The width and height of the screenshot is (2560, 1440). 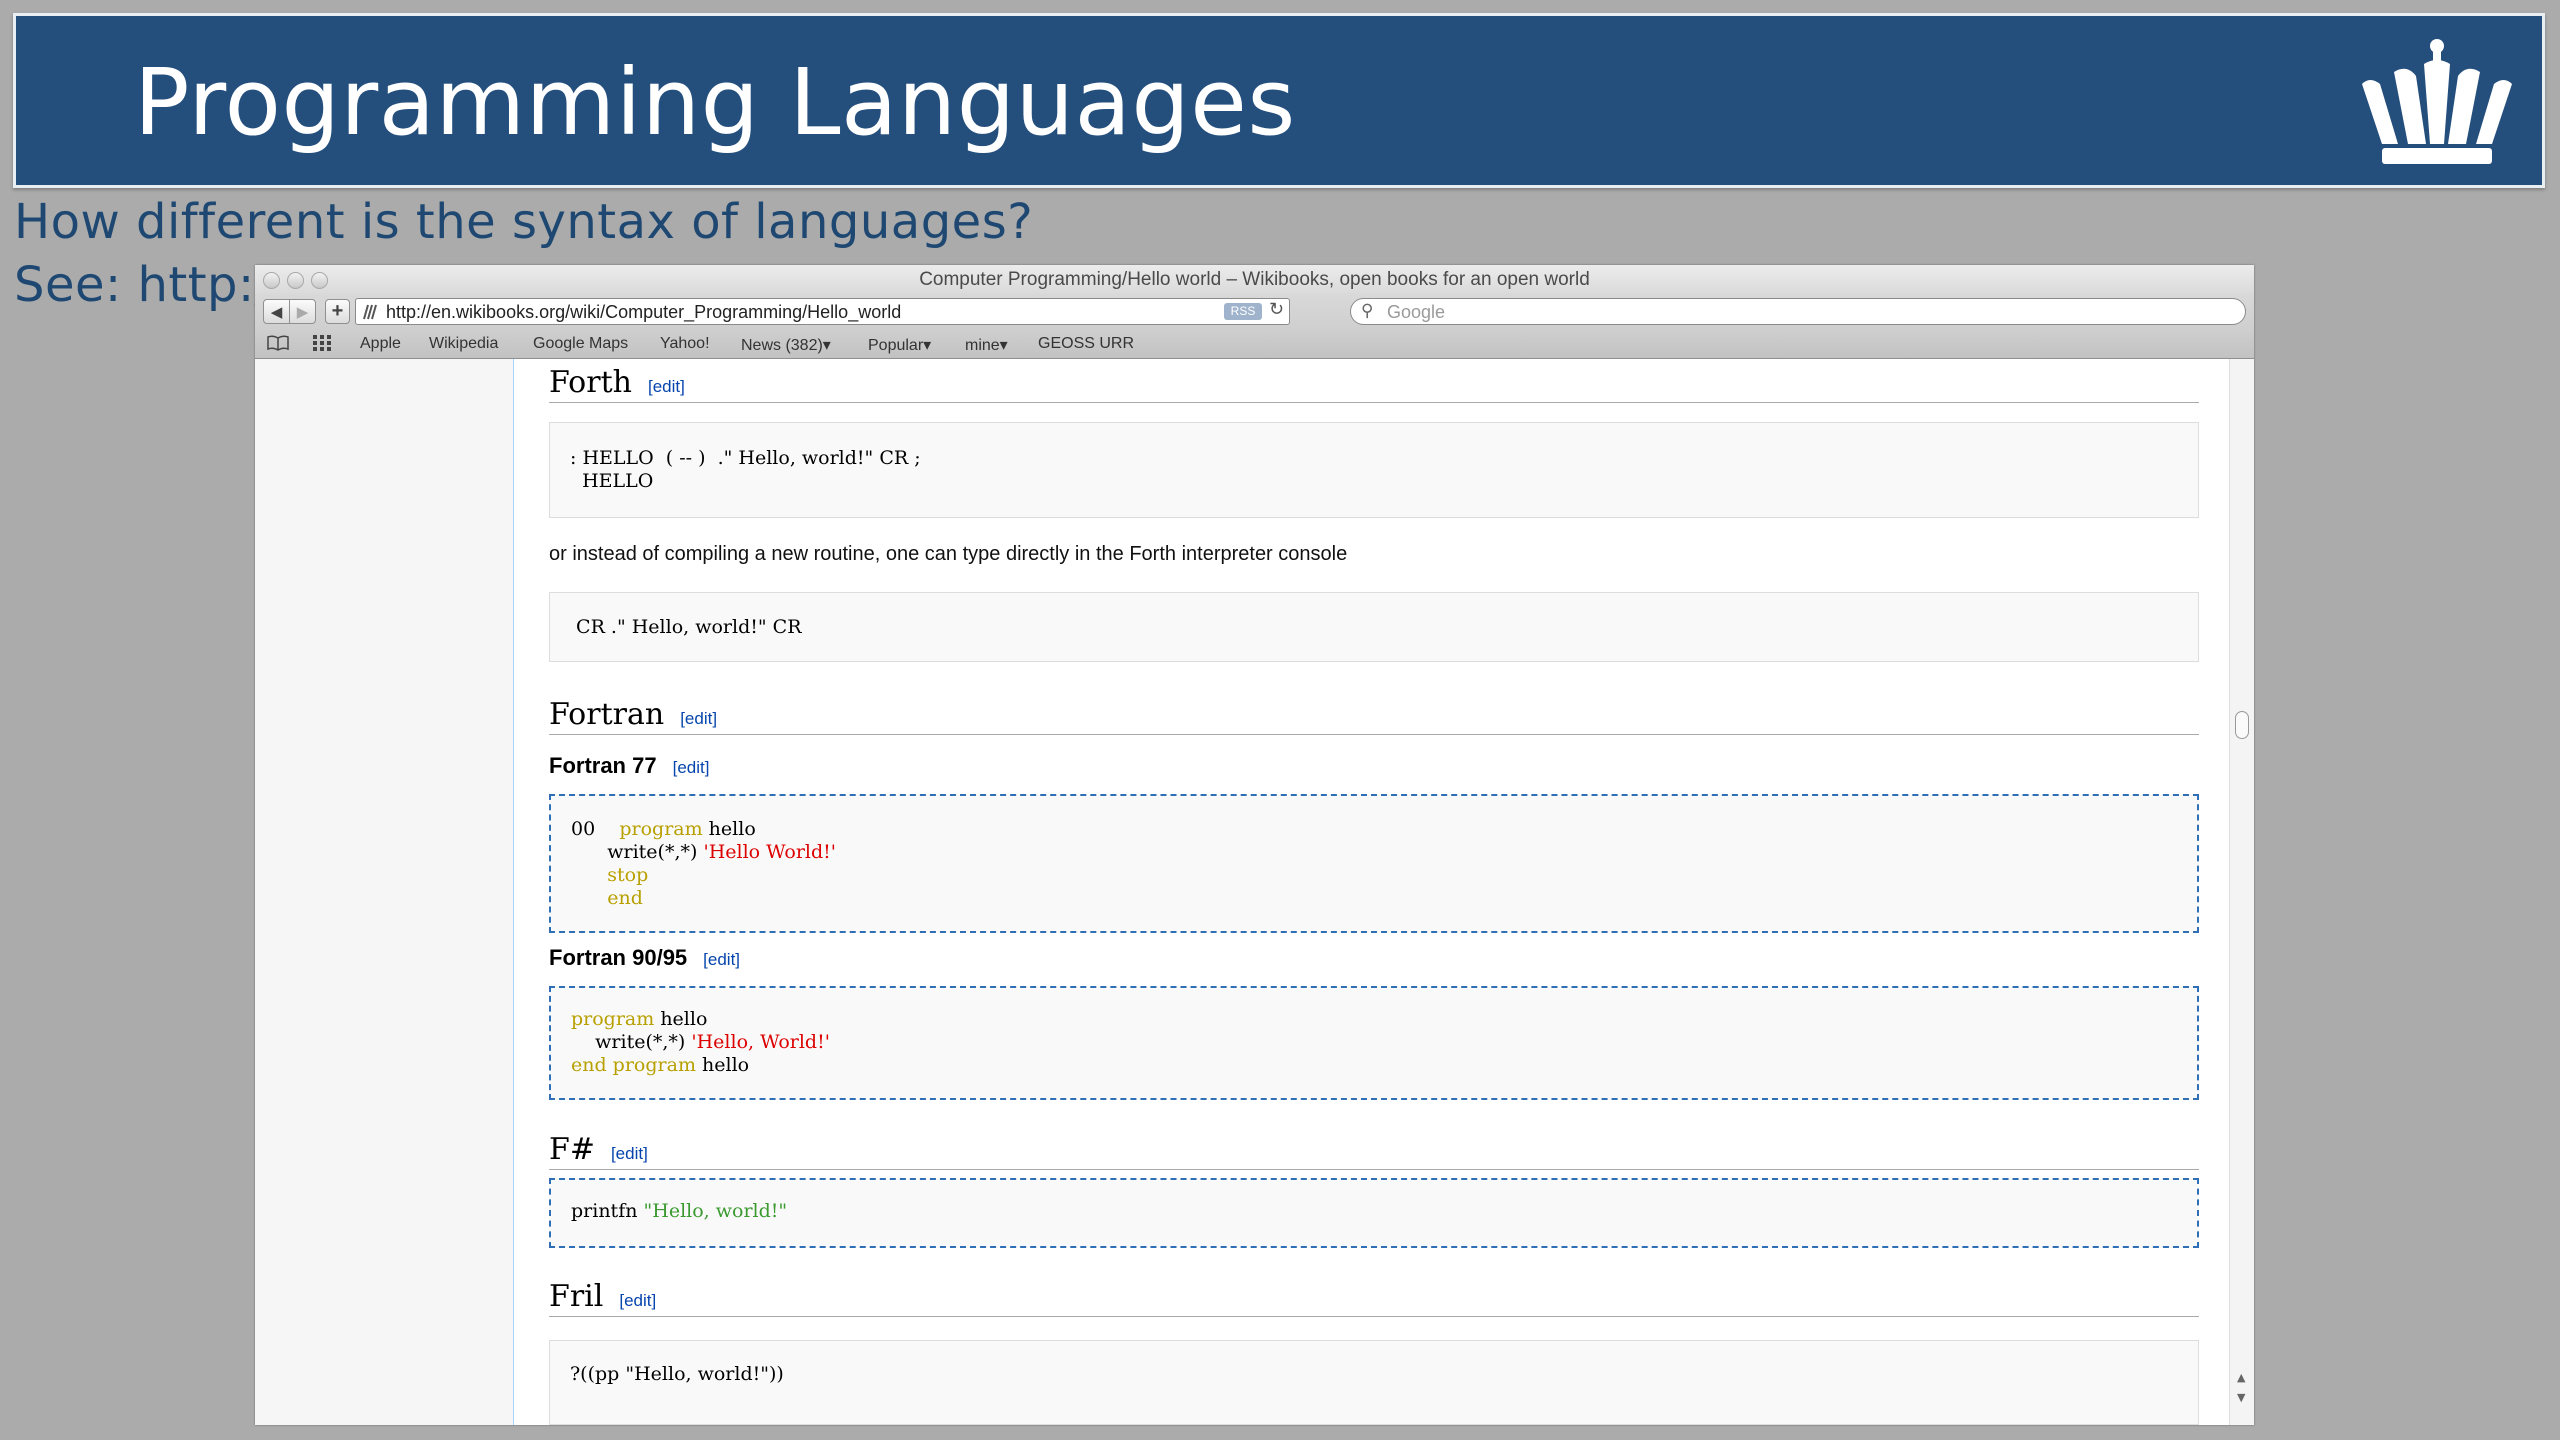 I want to click on code-keyword: stop, so click(x=628, y=875).